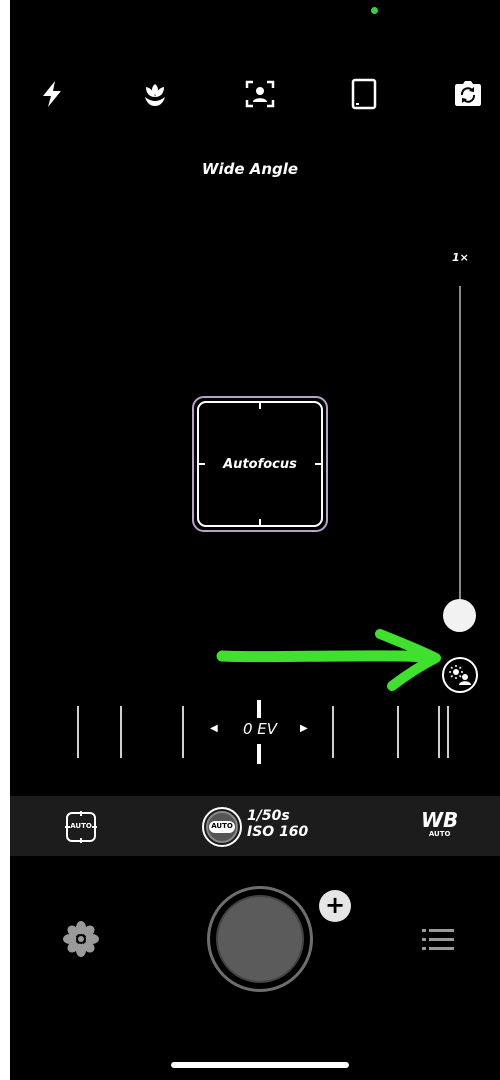  I want to click on iso-value: ISO 160, so click(278, 832).